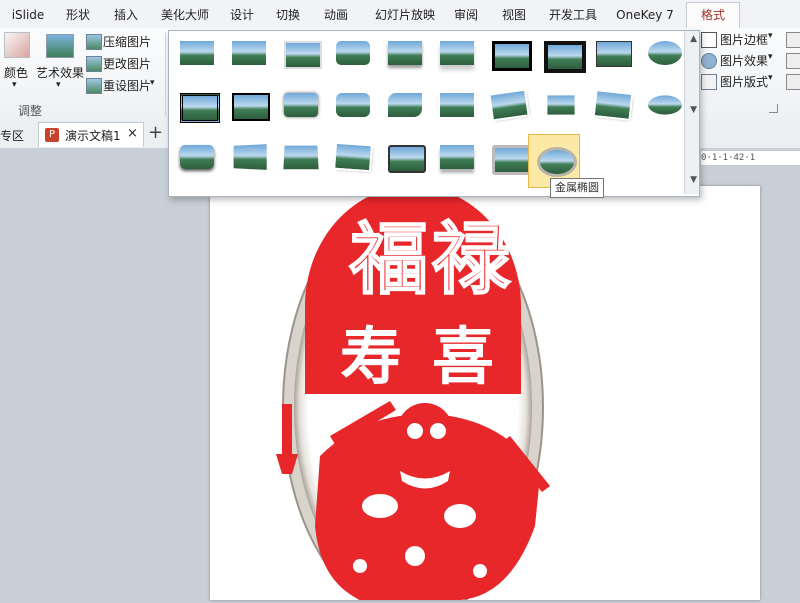 The width and height of the screenshot is (800, 603). Describe the element at coordinates (750, 158) in the screenshot. I see `horizontal-ruler: 0·1·1·42·1` at that location.